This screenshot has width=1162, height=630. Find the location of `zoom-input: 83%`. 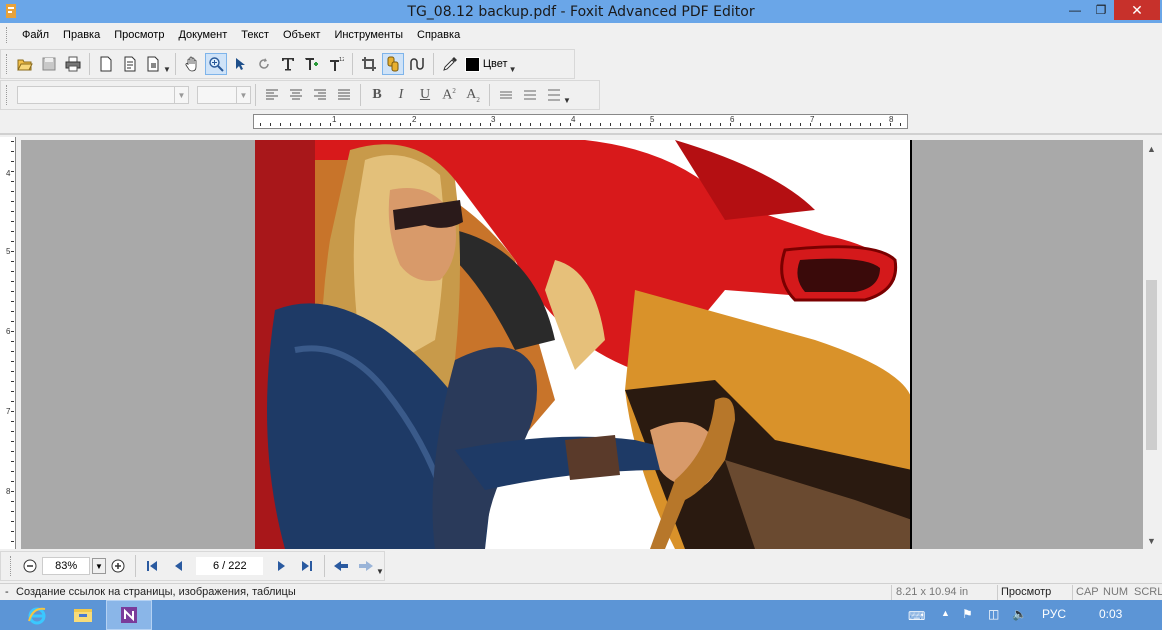

zoom-input: 83% is located at coordinates (66, 566).